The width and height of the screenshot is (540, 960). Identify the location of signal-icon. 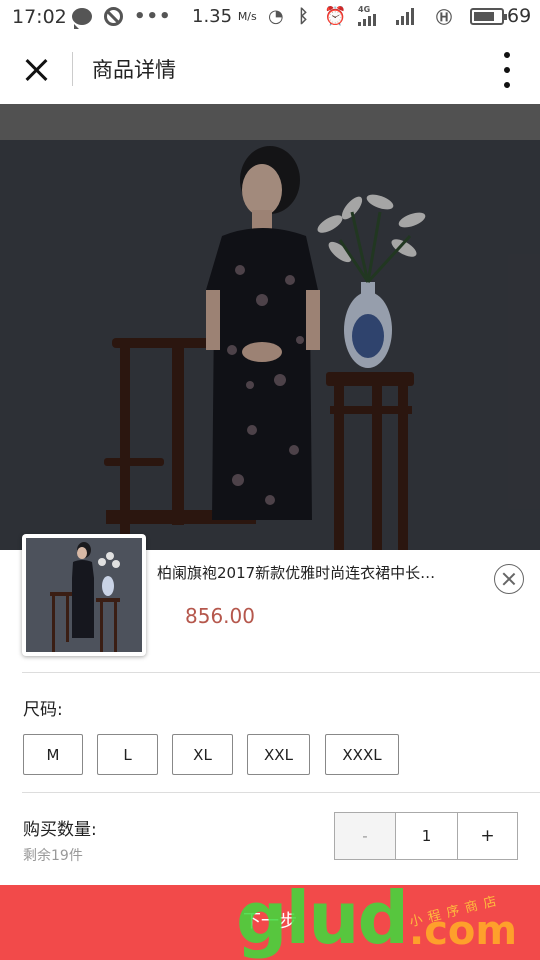
(405, 16).